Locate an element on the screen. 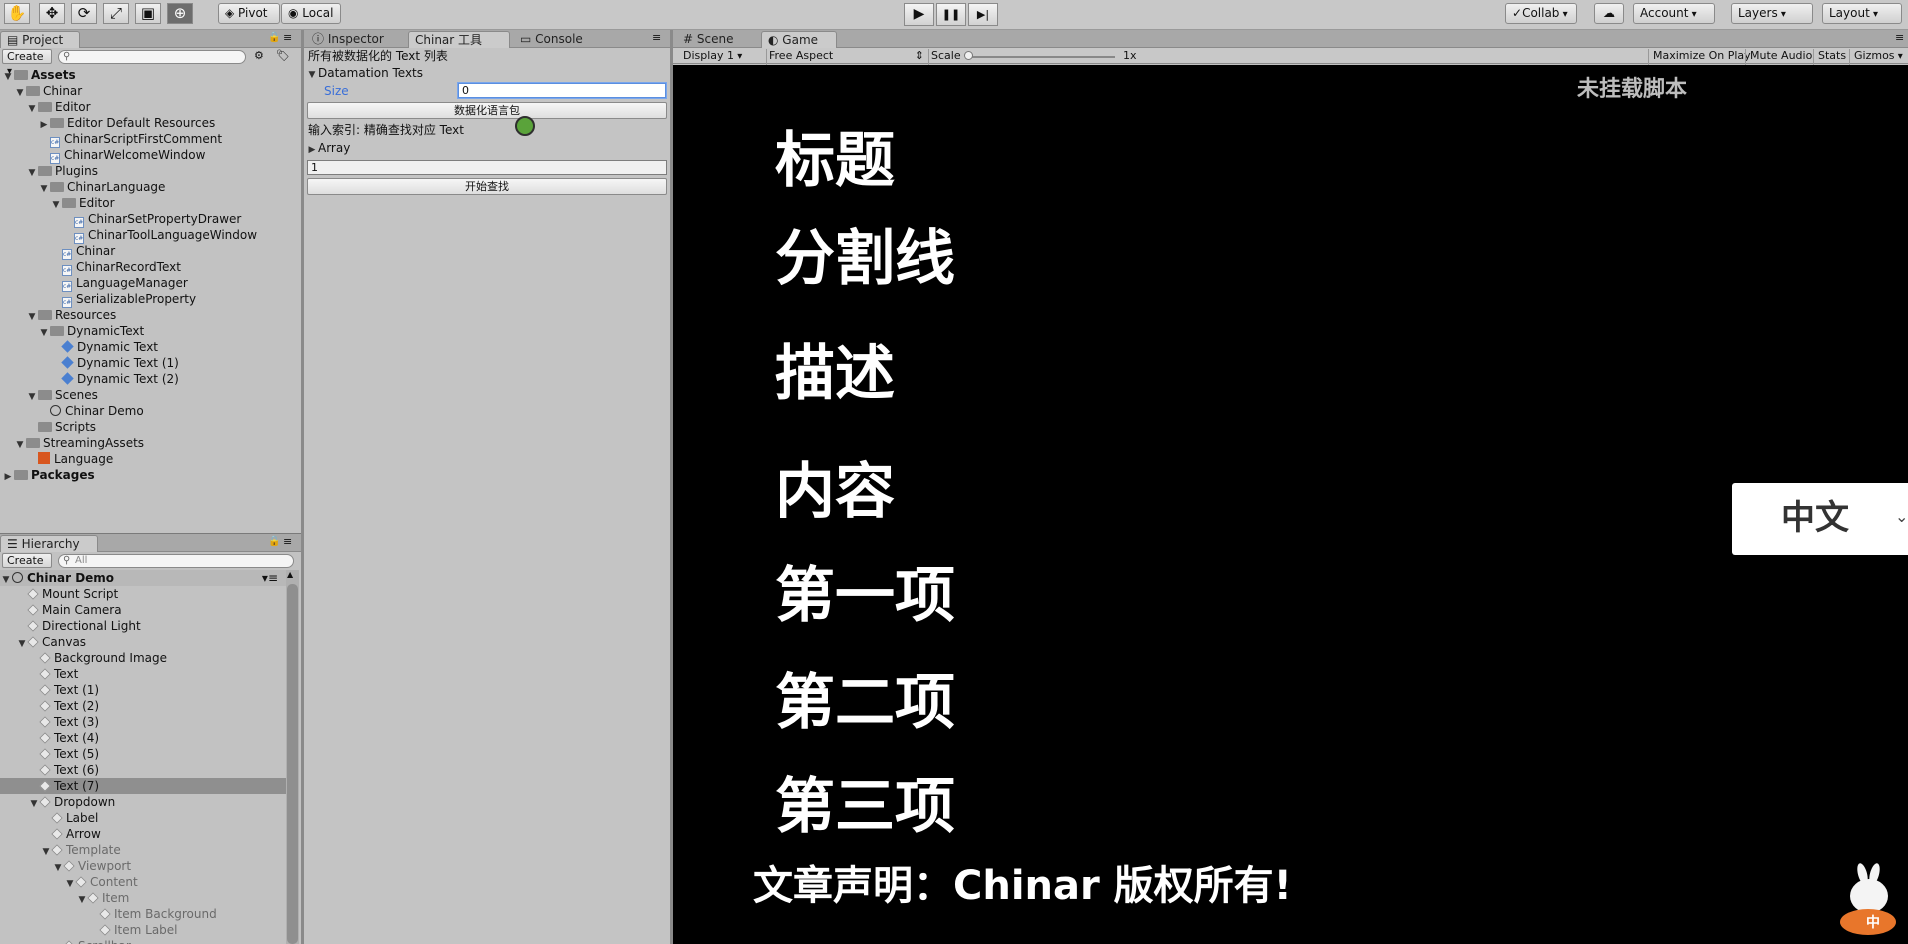 The image size is (1908, 944). project-item: Dynamic Text (1) is located at coordinates (114, 363).